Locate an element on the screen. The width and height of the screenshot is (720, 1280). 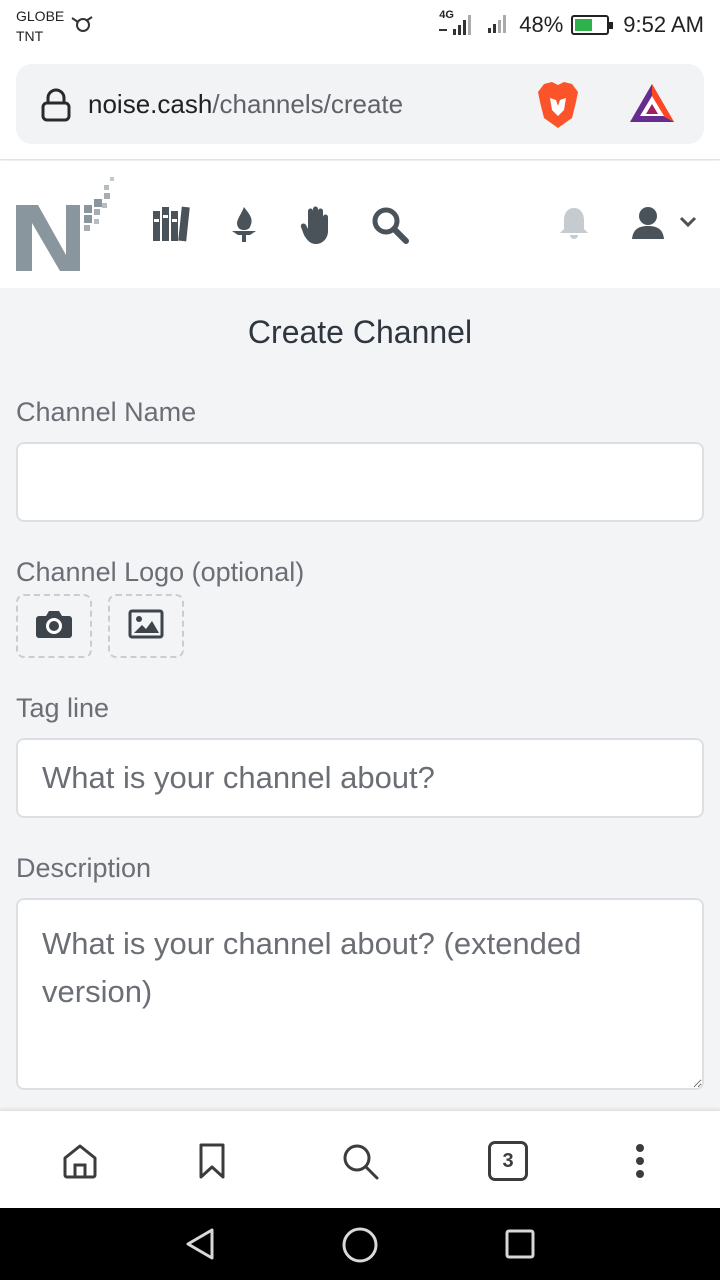
library-icon is located at coordinates (172, 226).